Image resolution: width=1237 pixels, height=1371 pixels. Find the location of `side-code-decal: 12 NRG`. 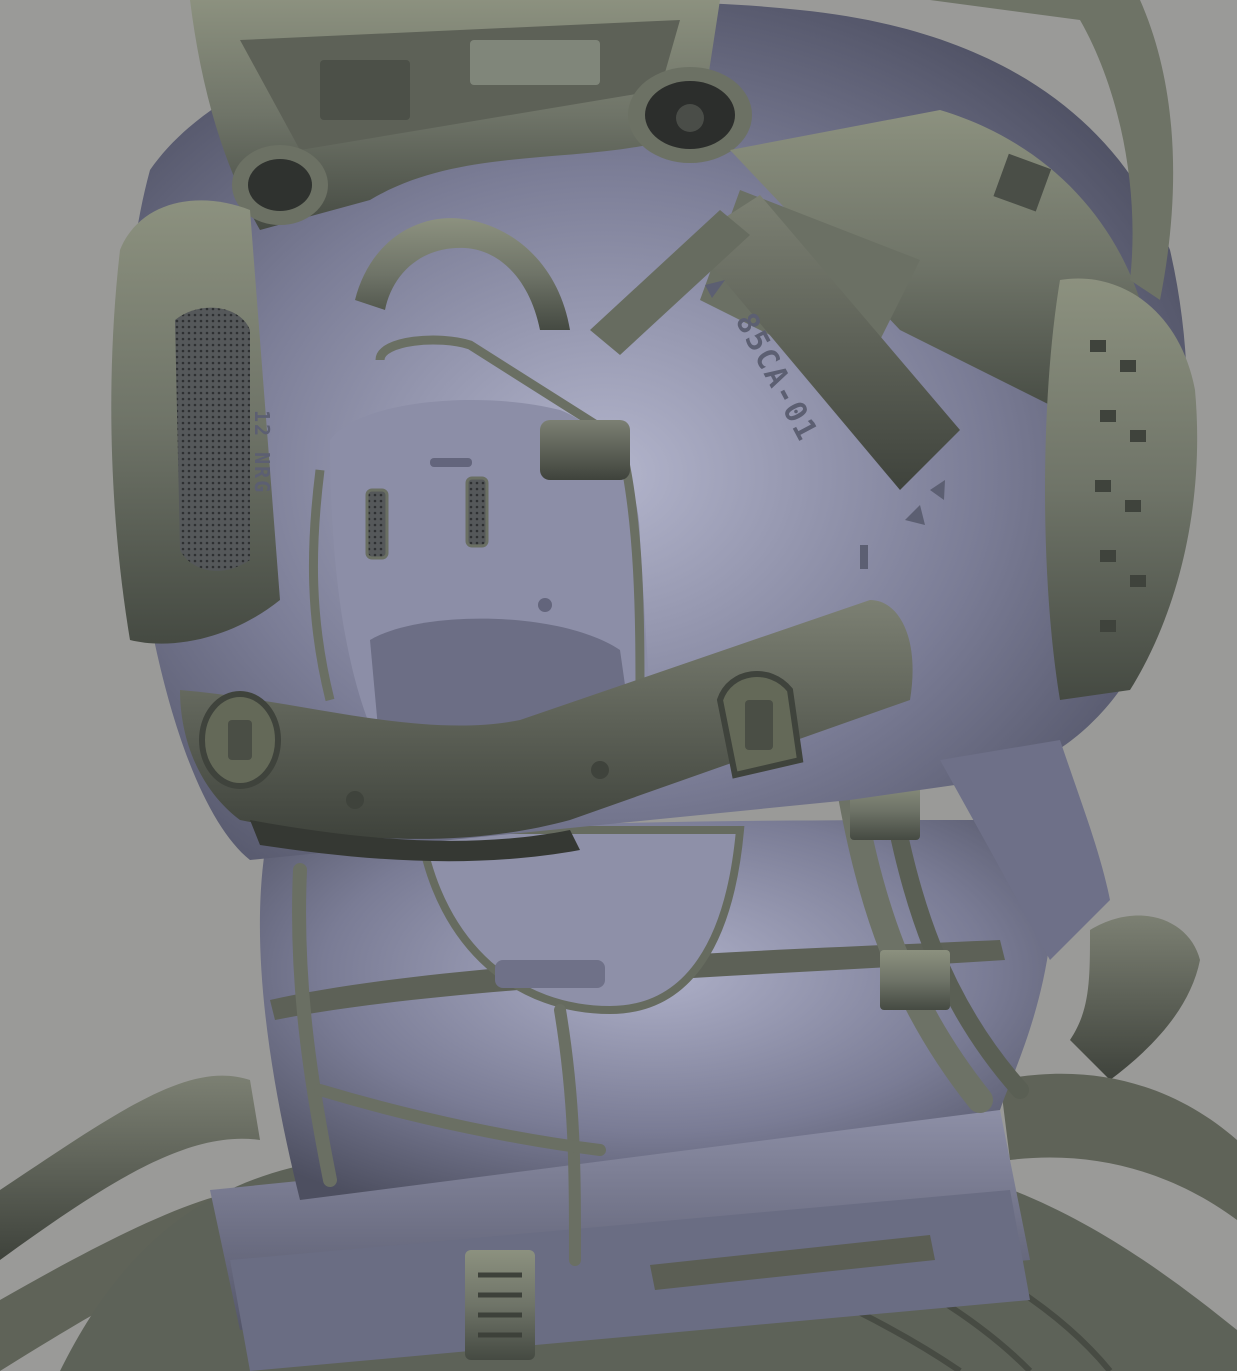

side-code-decal: 12 NRG is located at coordinates (262, 452).